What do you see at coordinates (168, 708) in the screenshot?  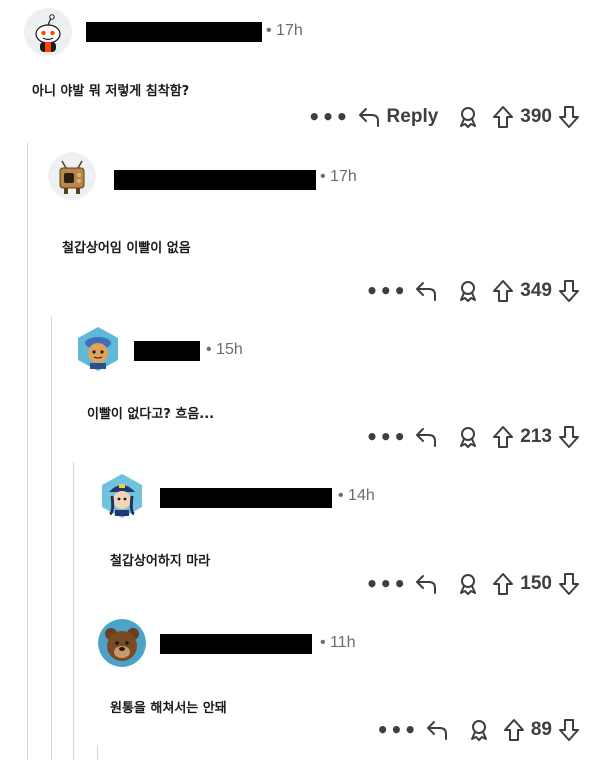 I see `comment-body: 원통을 해쳐서는 안돼` at bounding box center [168, 708].